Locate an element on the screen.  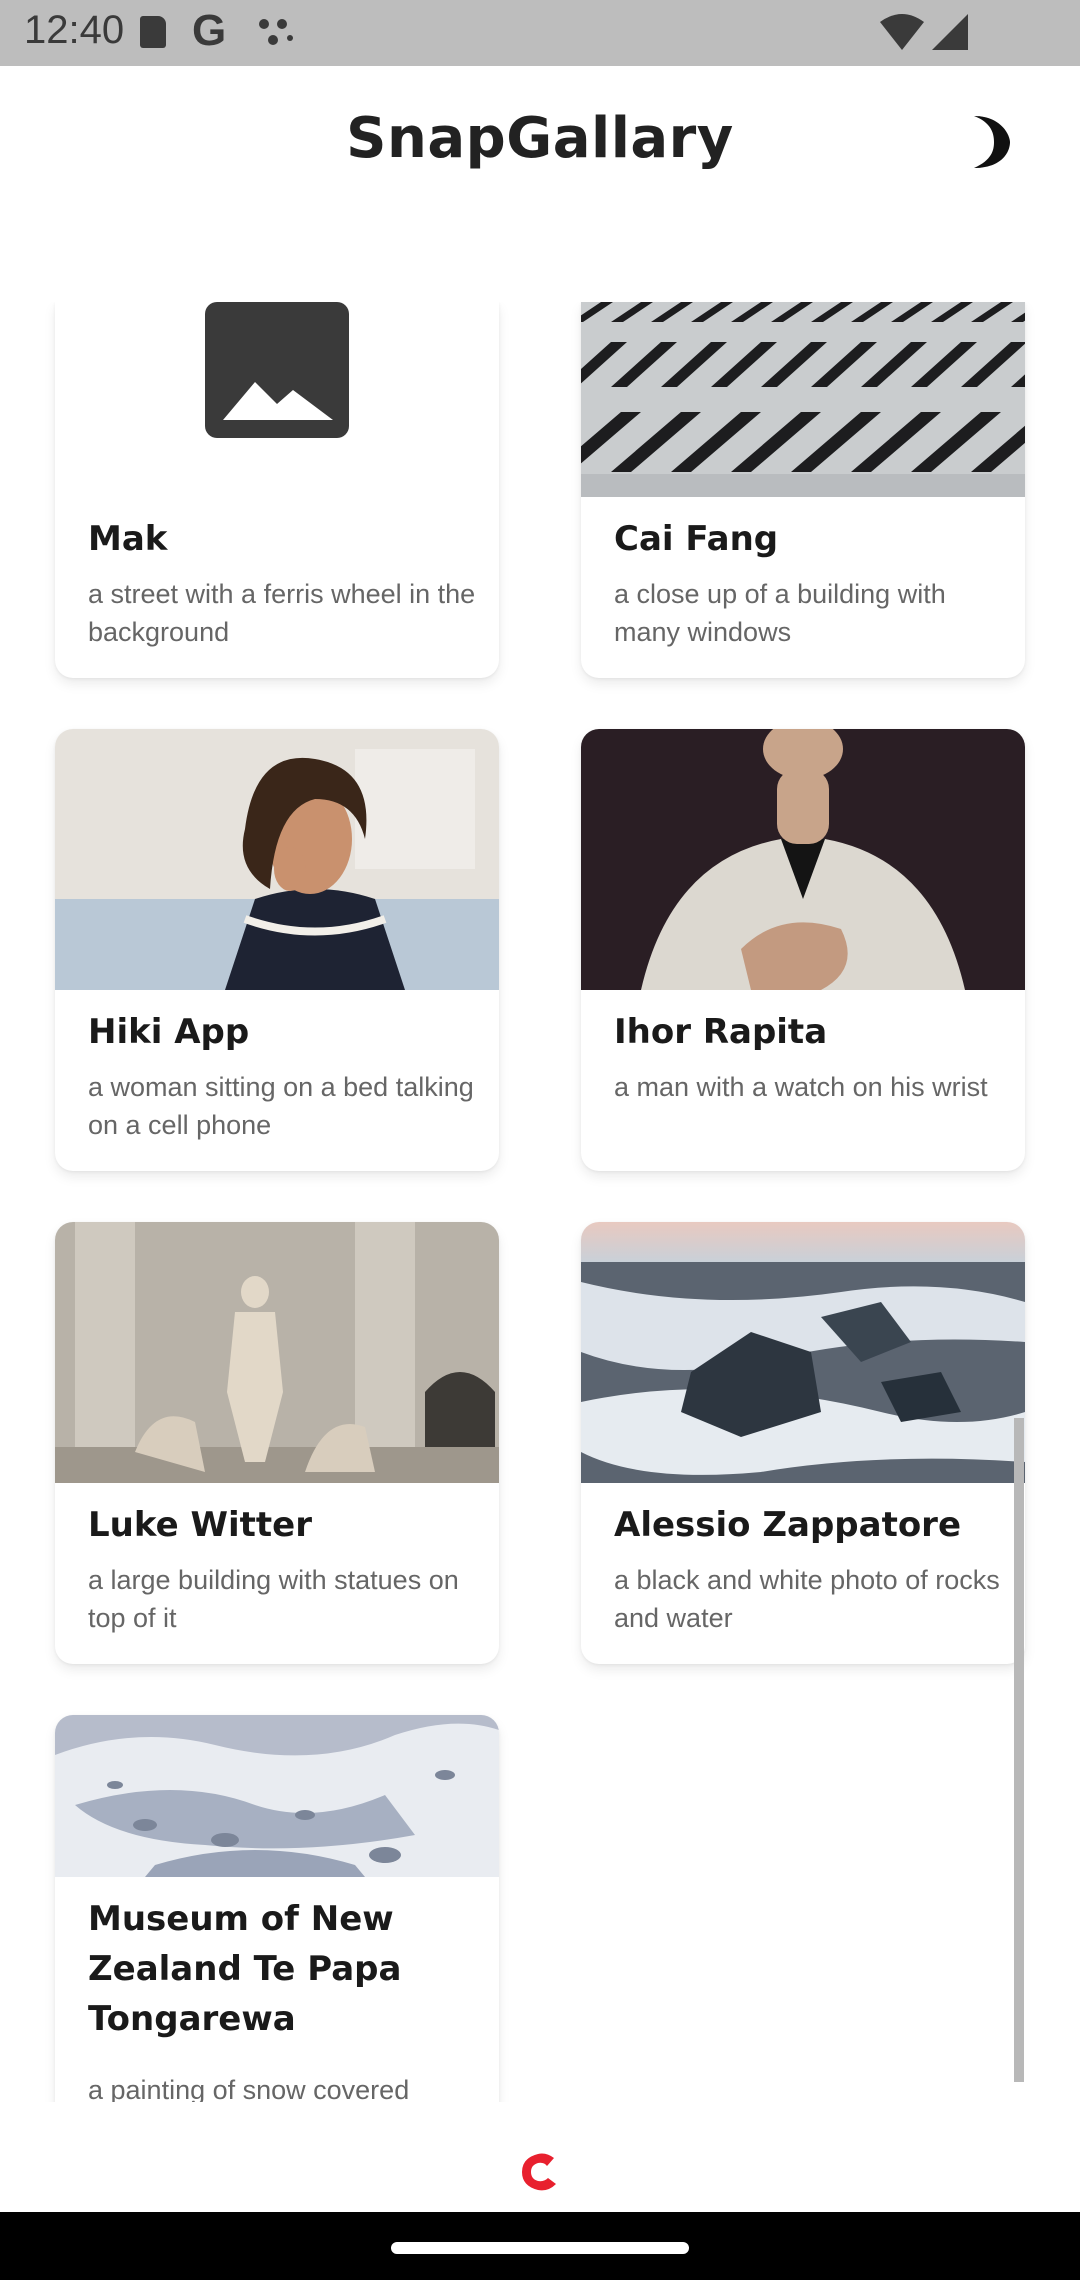
card-author: Ihor Rapita is located at coordinates (721, 1032).